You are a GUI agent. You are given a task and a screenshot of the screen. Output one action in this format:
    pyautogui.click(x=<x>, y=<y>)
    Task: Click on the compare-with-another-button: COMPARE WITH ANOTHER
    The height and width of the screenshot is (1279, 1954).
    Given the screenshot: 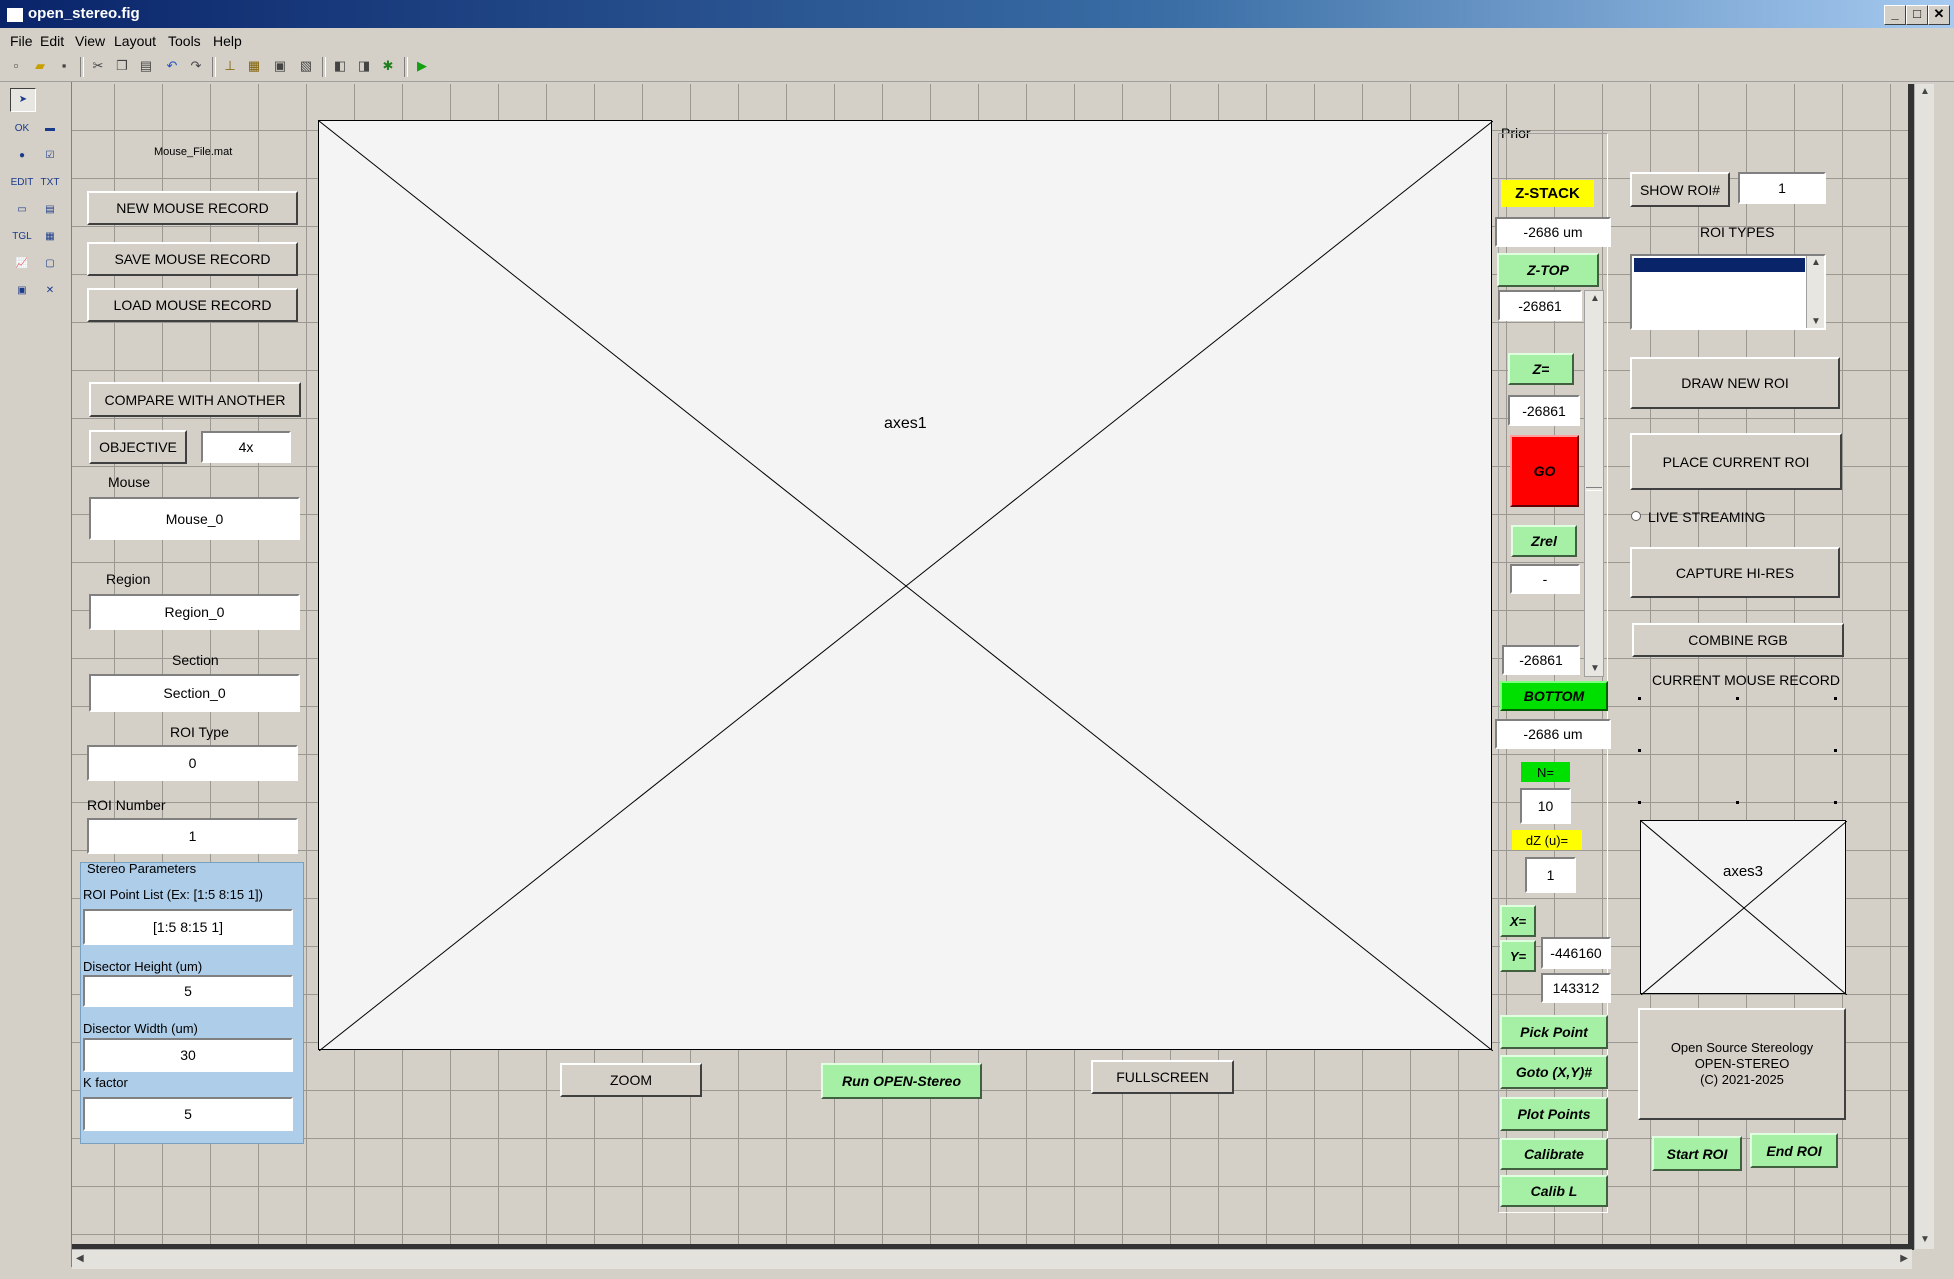 What is the action you would take?
    pyautogui.click(x=195, y=399)
    